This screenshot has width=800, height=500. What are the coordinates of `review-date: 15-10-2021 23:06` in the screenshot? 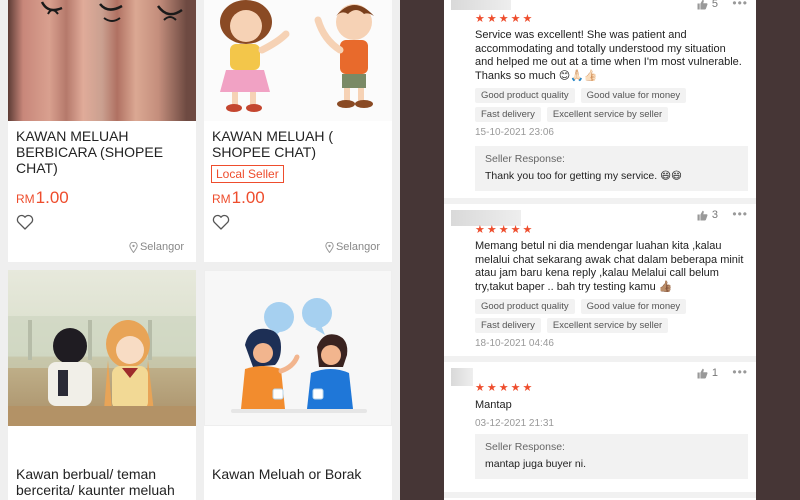 It's located at (514, 132).